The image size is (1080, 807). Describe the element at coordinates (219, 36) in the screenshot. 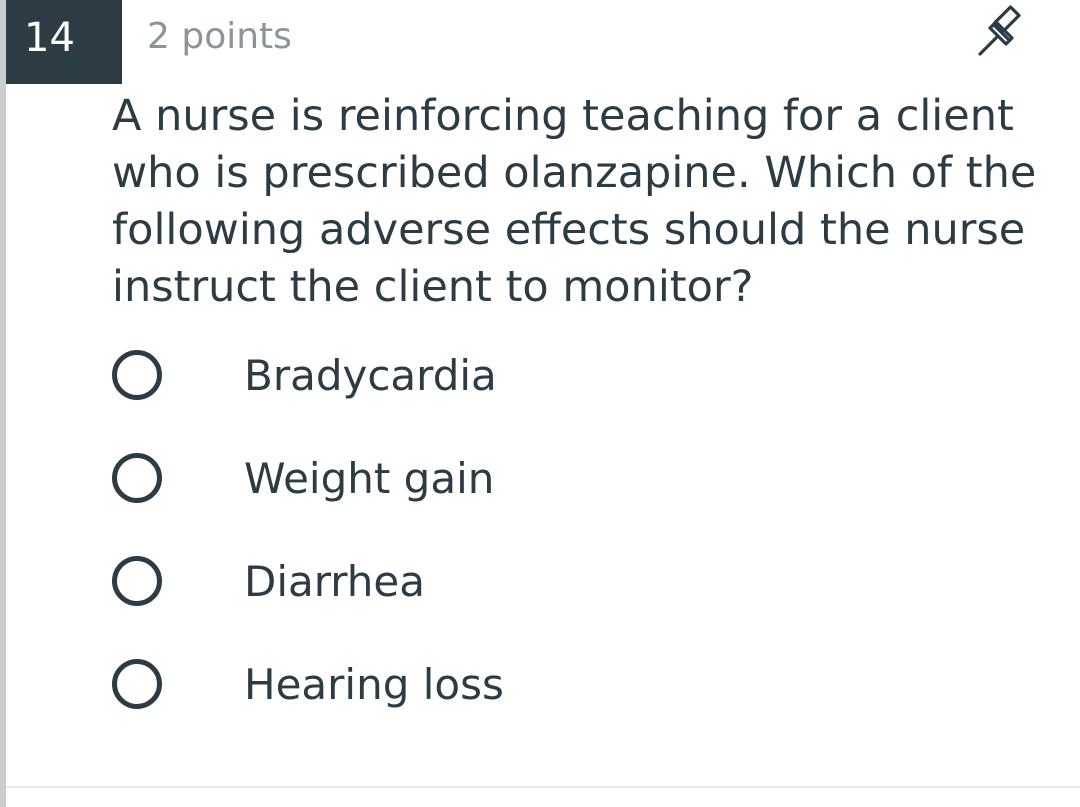

I see `points-label: 2 points` at that location.